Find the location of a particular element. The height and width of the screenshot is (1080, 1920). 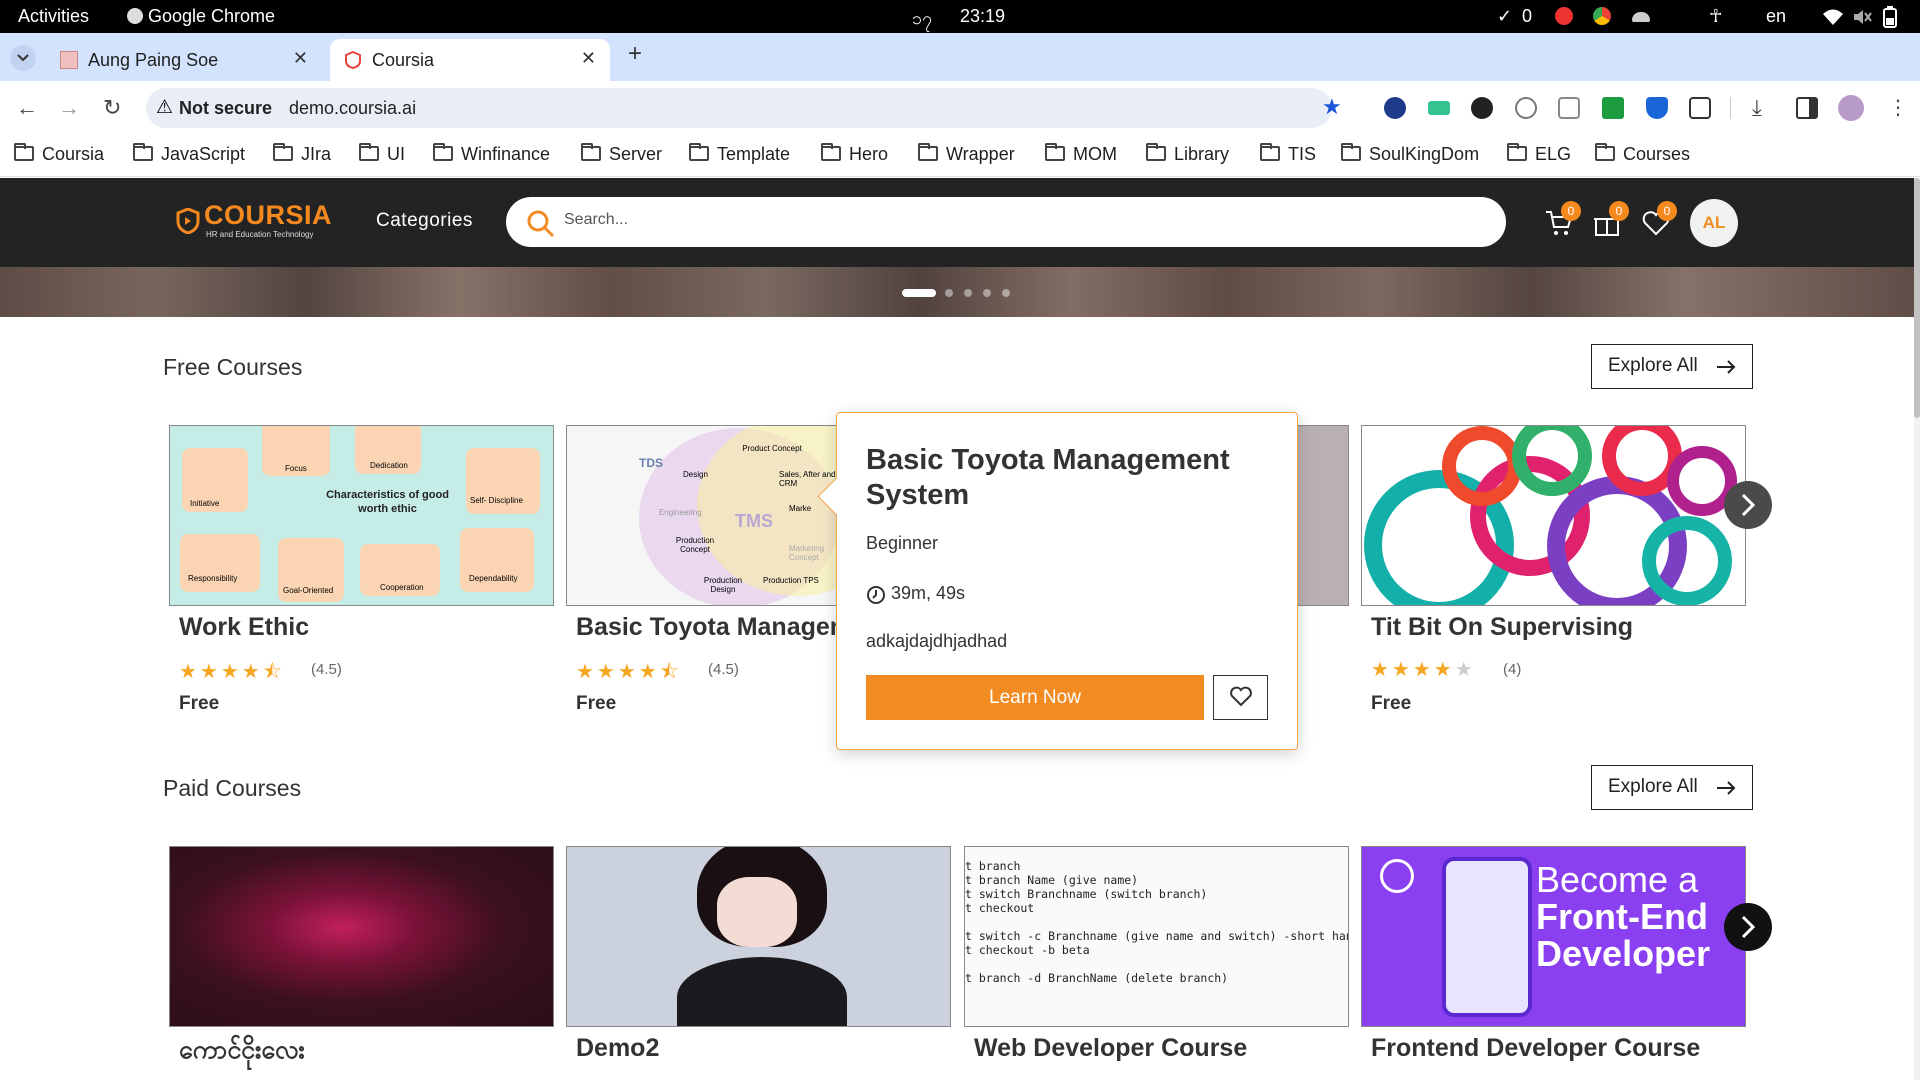

course-title: Web Developer Course is located at coordinates (1110, 1048).